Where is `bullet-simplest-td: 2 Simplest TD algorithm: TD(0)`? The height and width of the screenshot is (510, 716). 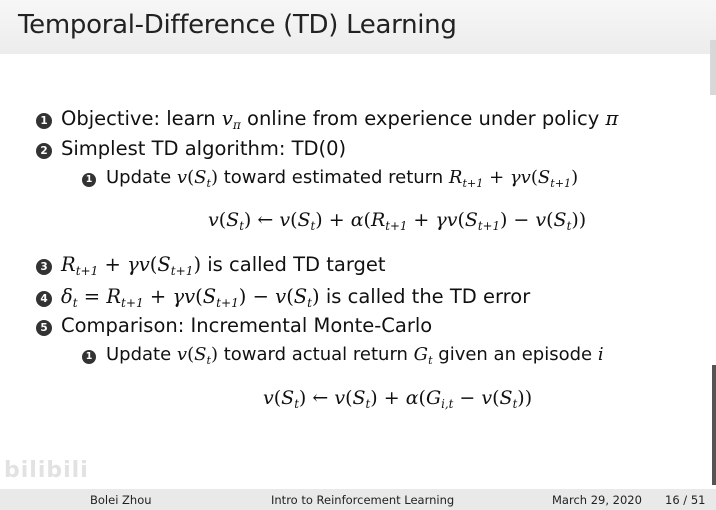 bullet-simplest-td: 2 Simplest TD algorithm: TD(0) is located at coordinates (191, 149).